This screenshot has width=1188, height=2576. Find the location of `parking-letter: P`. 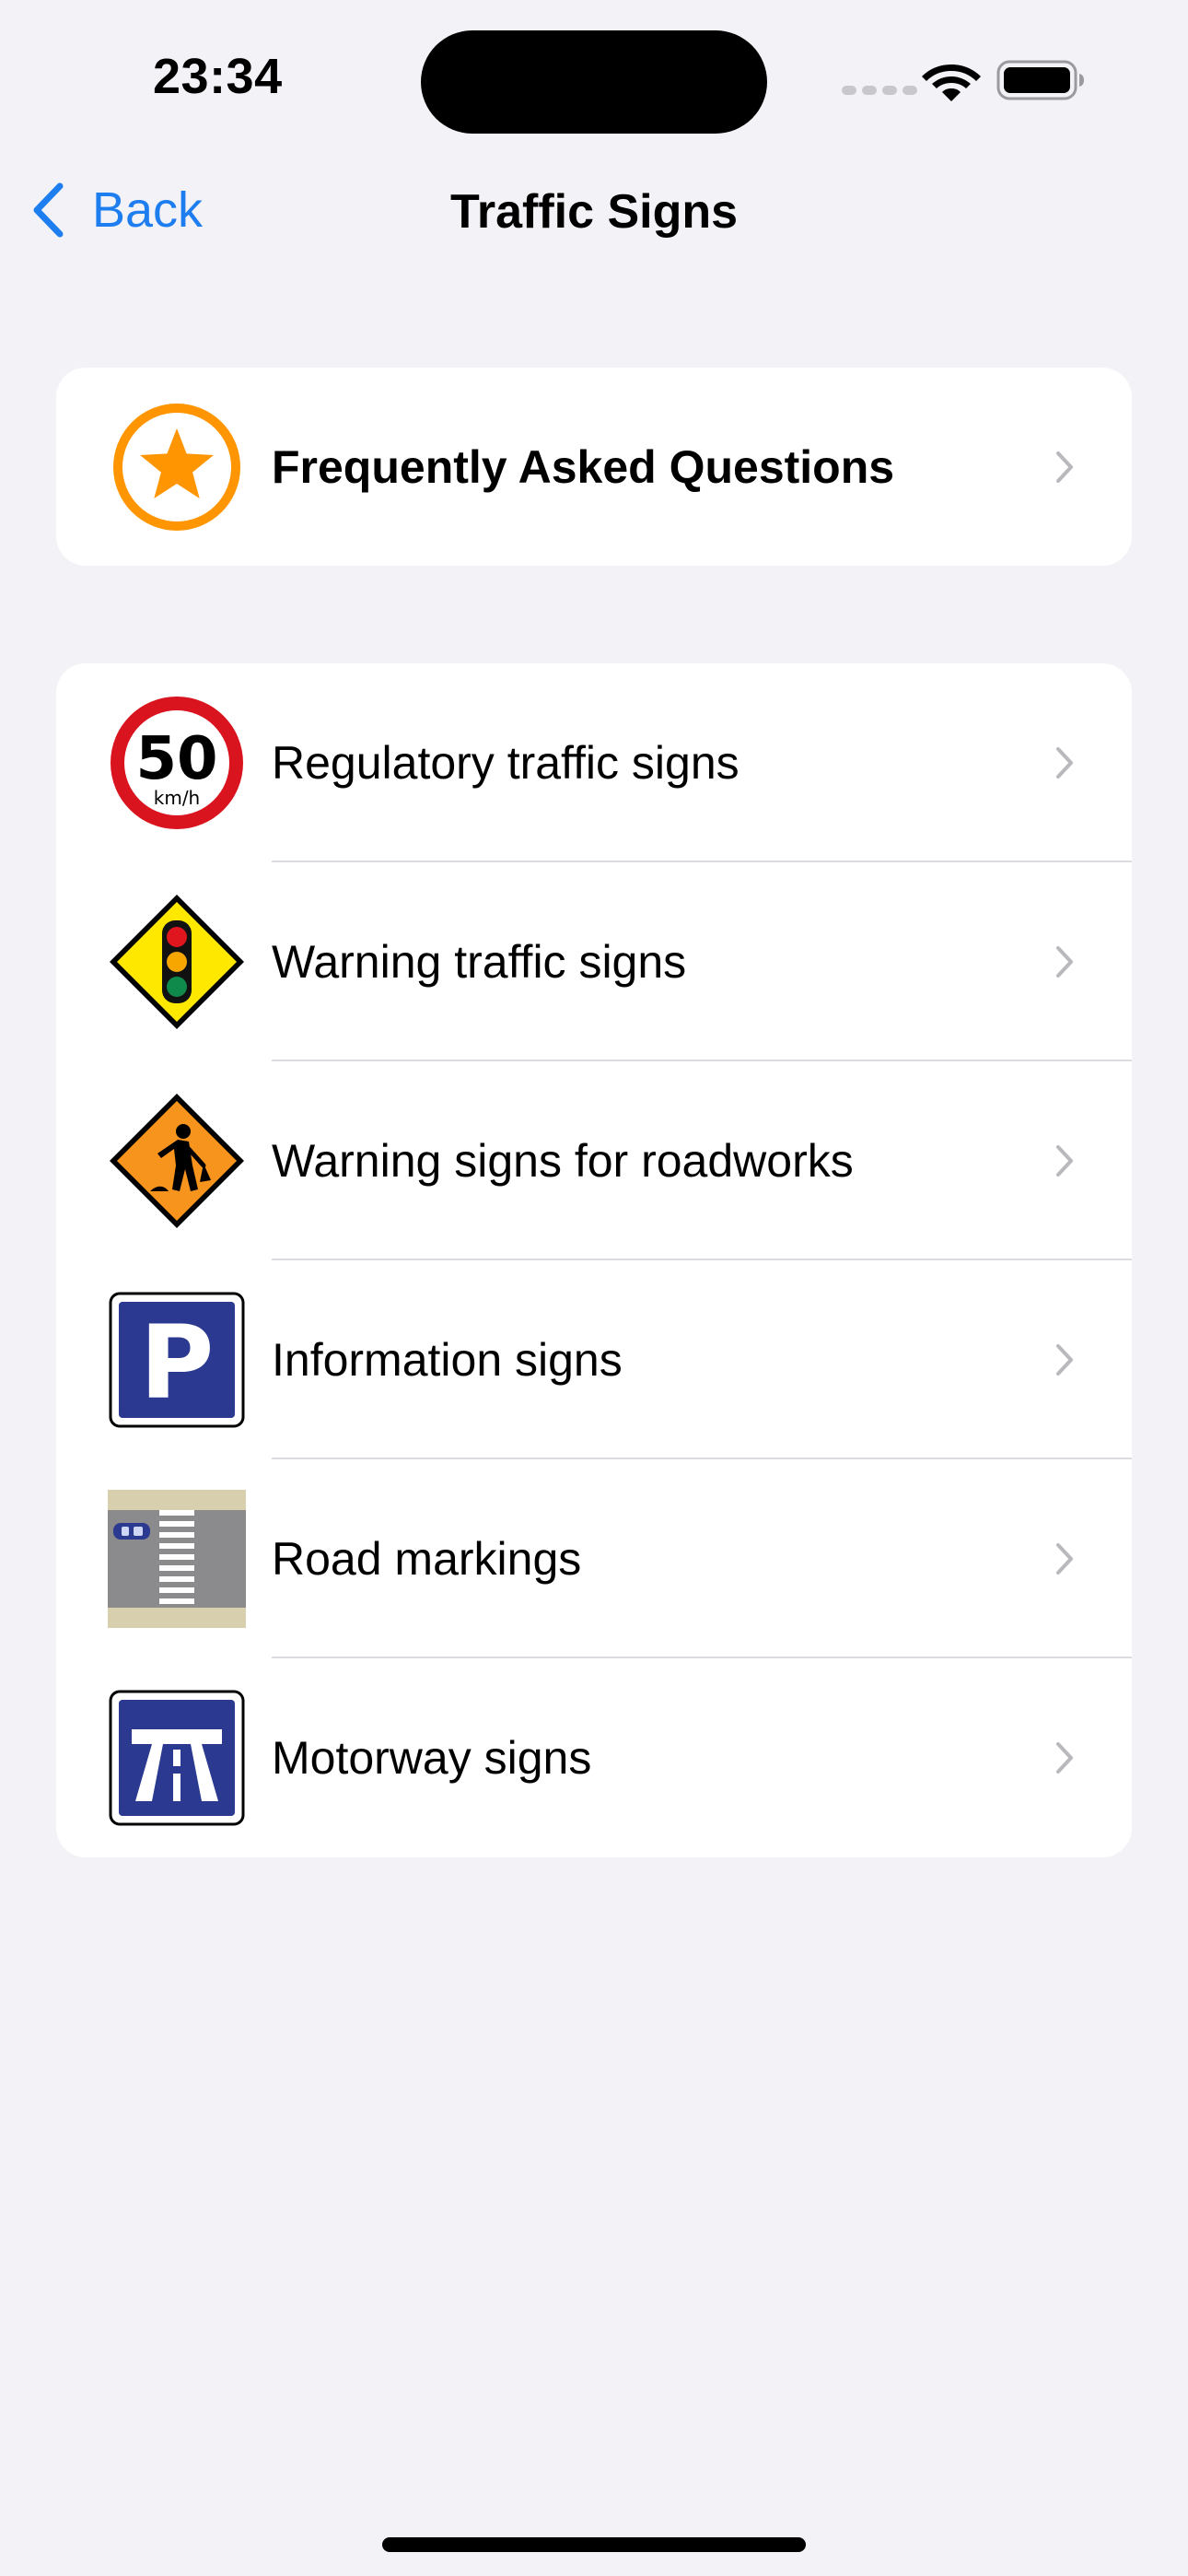

parking-letter: P is located at coordinates (177, 1363).